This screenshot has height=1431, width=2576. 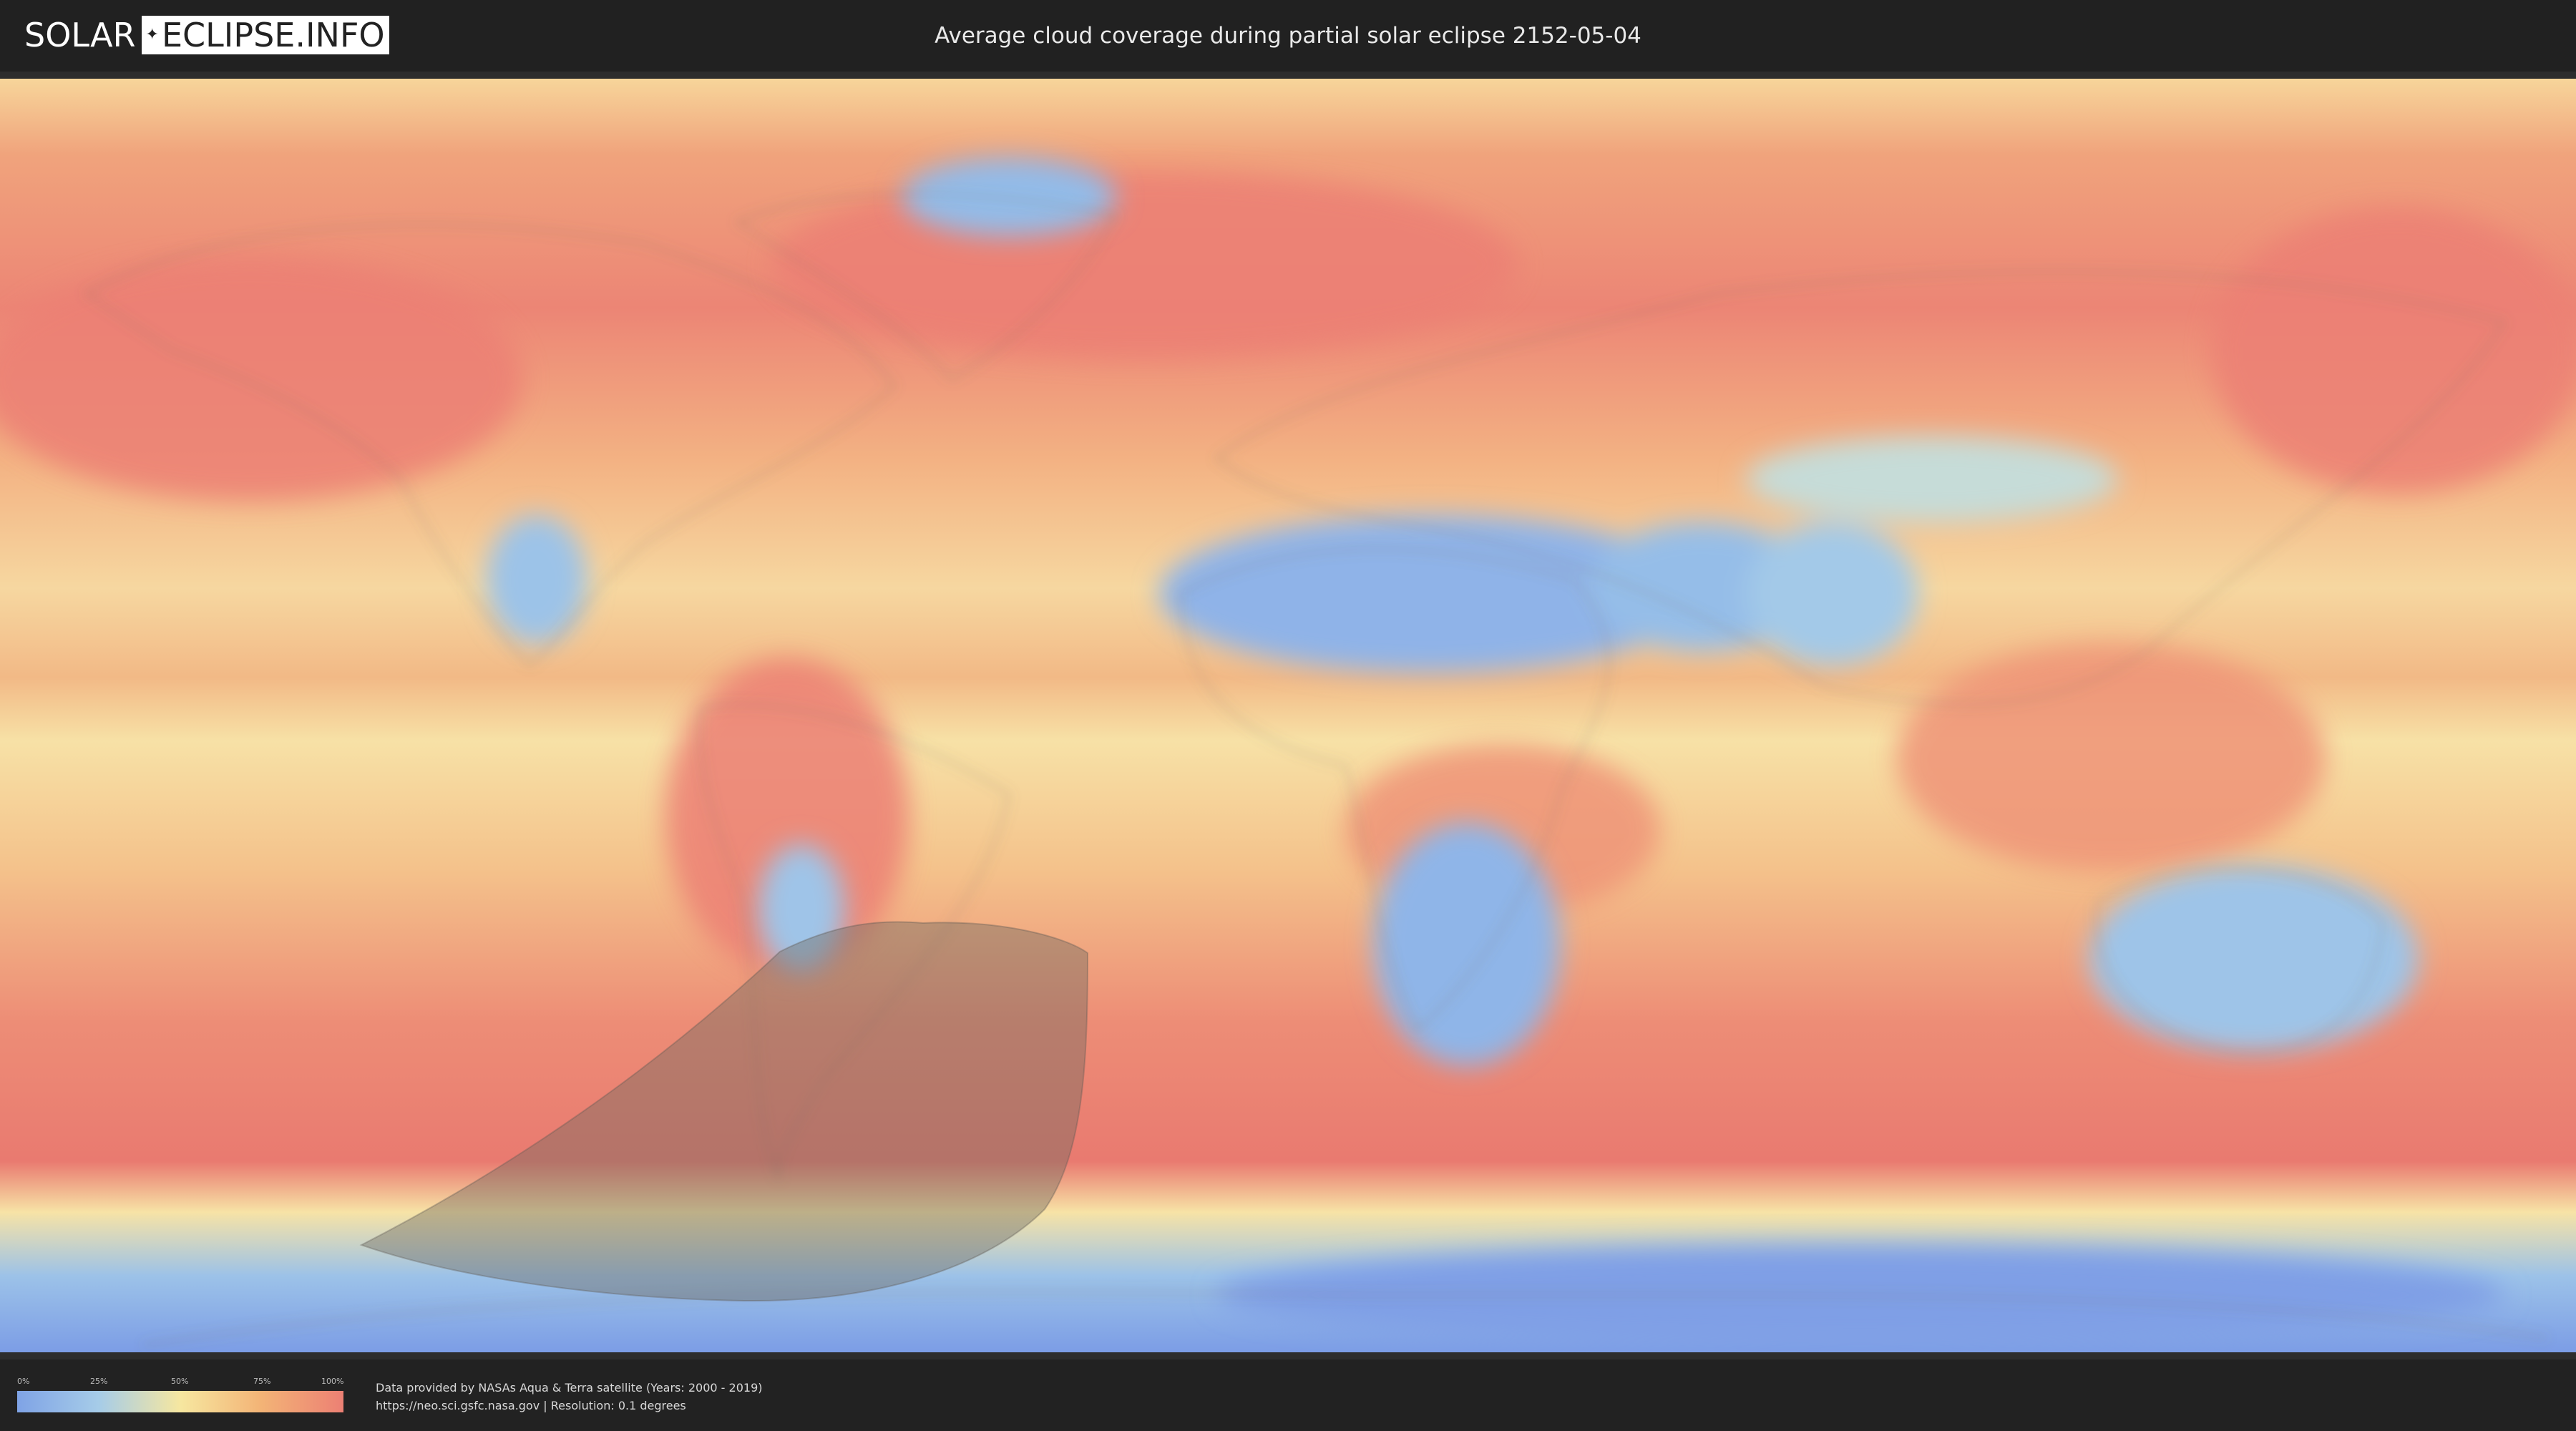 What do you see at coordinates (23, 1382) in the screenshot?
I see `legend-tick-0: 0%` at bounding box center [23, 1382].